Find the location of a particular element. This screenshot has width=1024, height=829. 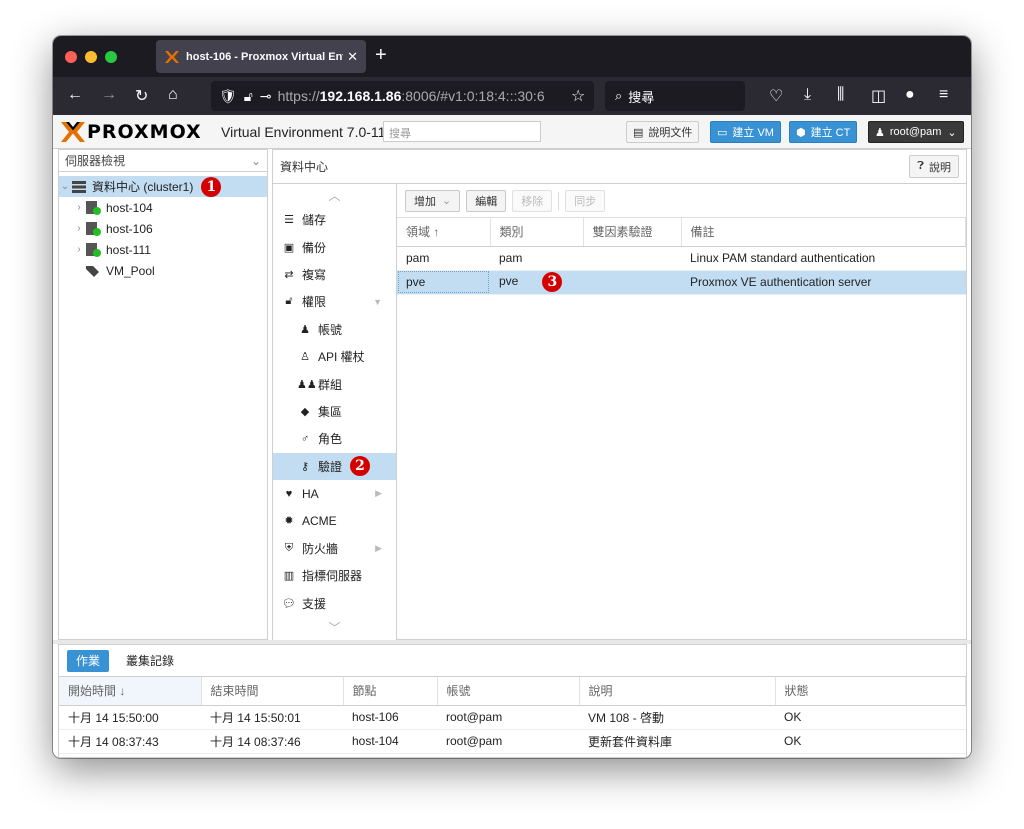

scroll-down-icon: ﹀ is located at coordinates (334, 628).